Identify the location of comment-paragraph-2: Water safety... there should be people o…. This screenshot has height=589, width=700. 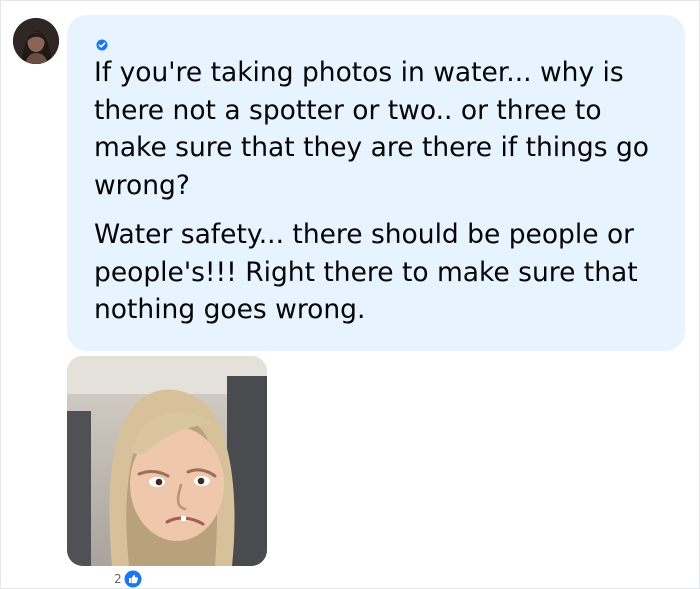
(366, 272).